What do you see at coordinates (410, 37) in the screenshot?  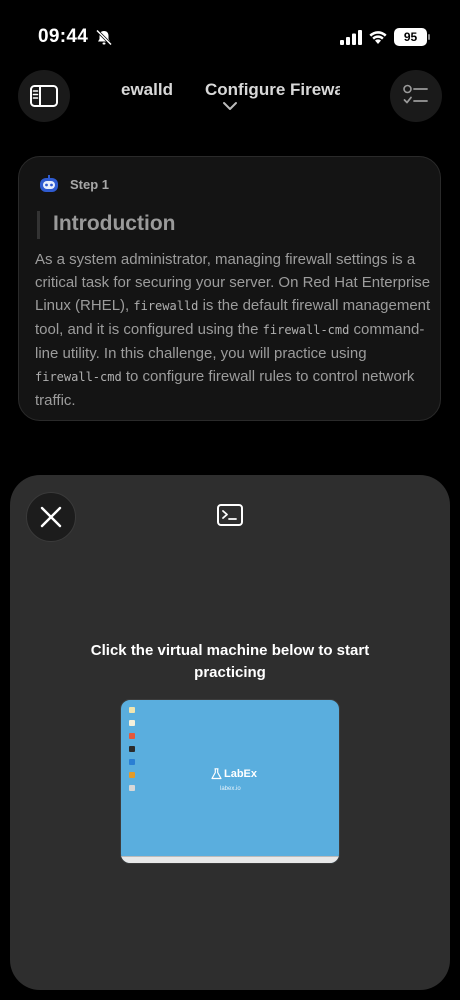 I see `battery-level: 95` at bounding box center [410, 37].